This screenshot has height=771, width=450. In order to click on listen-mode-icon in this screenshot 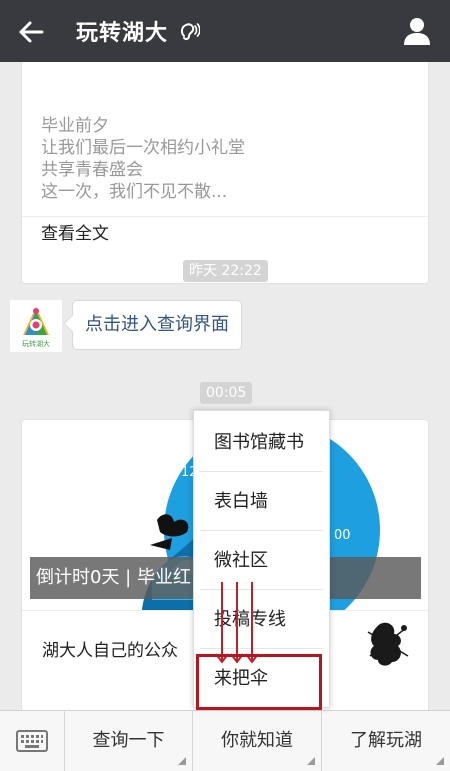, I will do `click(189, 31)`.